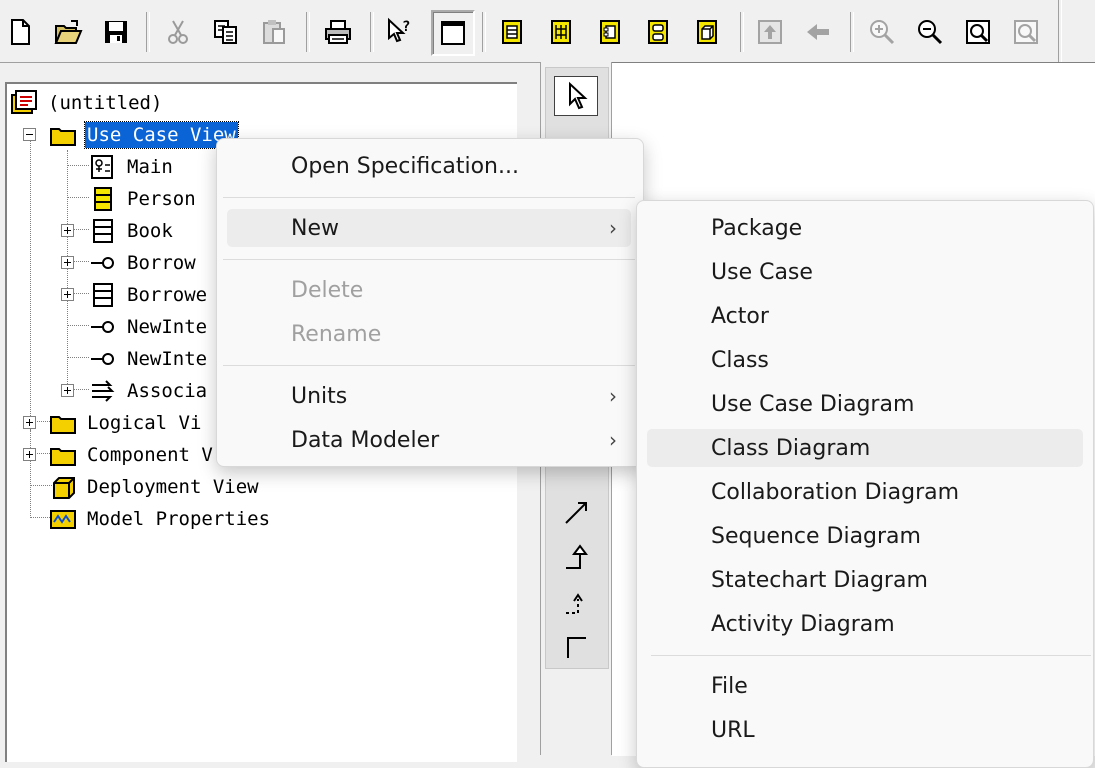 Image resolution: width=1095 pixels, height=768 pixels. What do you see at coordinates (29, 454) in the screenshot?
I see `expand-component-view-icon` at bounding box center [29, 454].